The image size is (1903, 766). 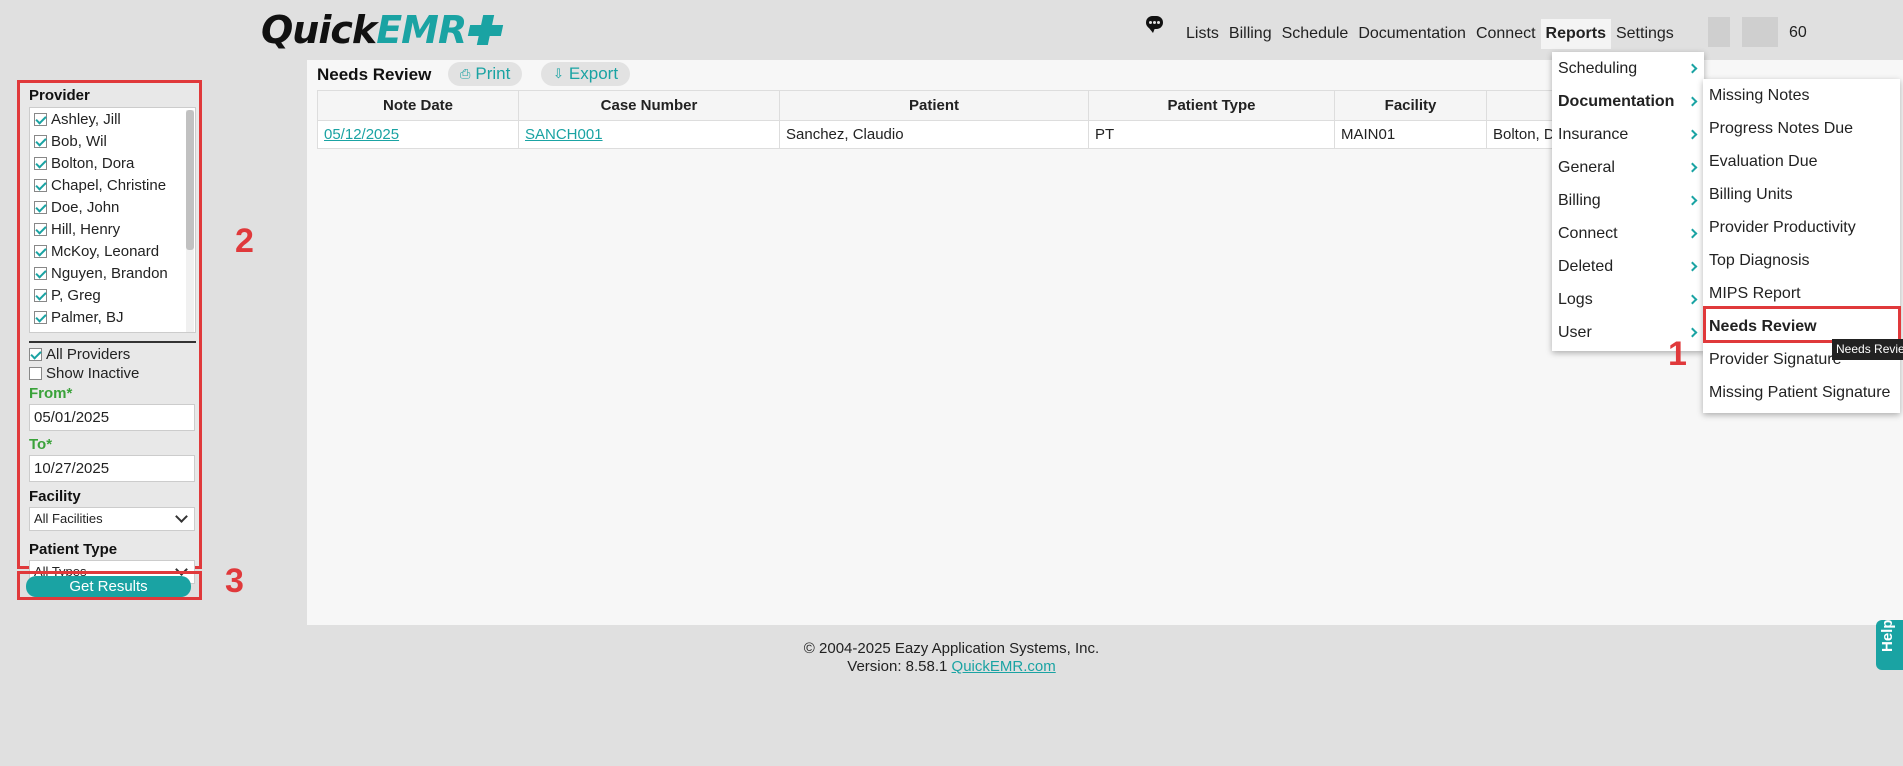 What do you see at coordinates (1801, 95) in the screenshot?
I see `submenu-item-missing-notes: Missing Notes` at bounding box center [1801, 95].